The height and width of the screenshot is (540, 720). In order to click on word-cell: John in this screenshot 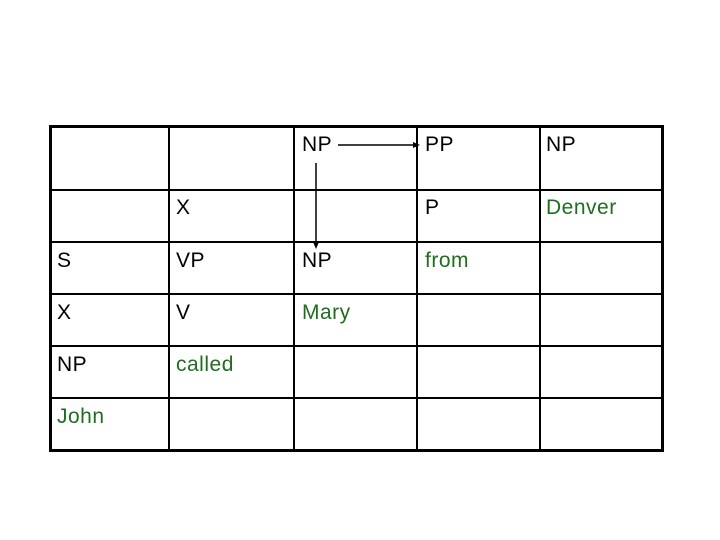, I will do `click(81, 416)`.